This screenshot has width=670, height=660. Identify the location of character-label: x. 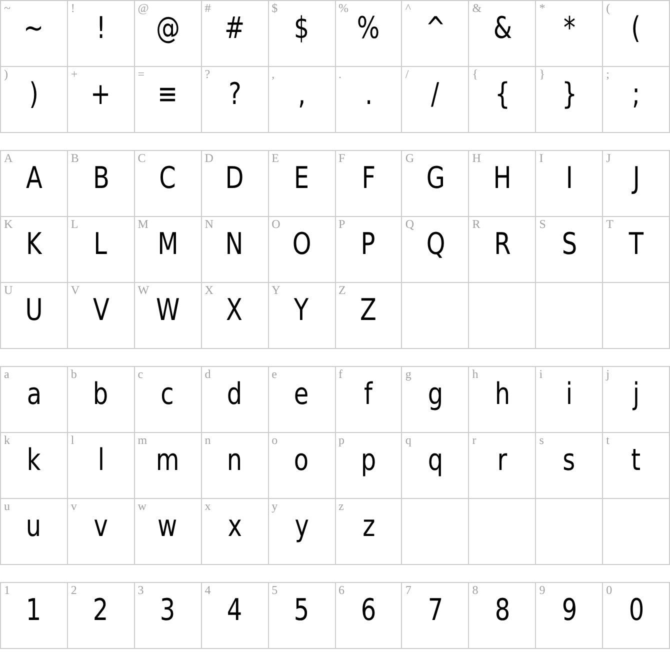
(207, 506).